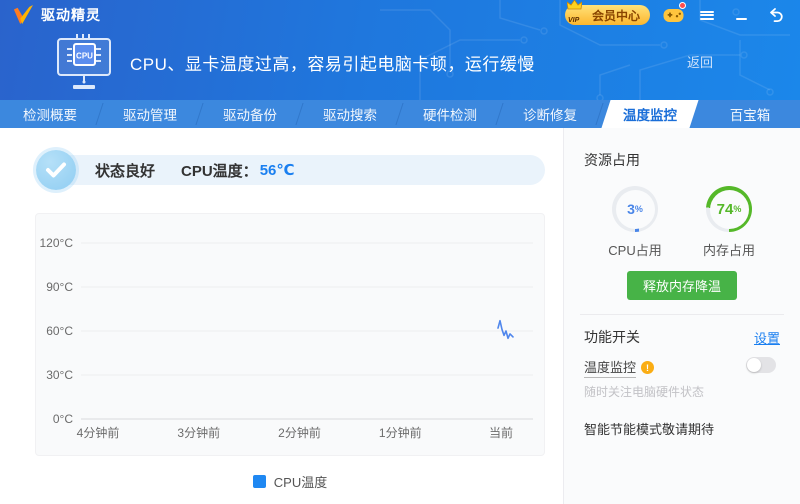  I want to click on warning-icon, so click(648, 367).